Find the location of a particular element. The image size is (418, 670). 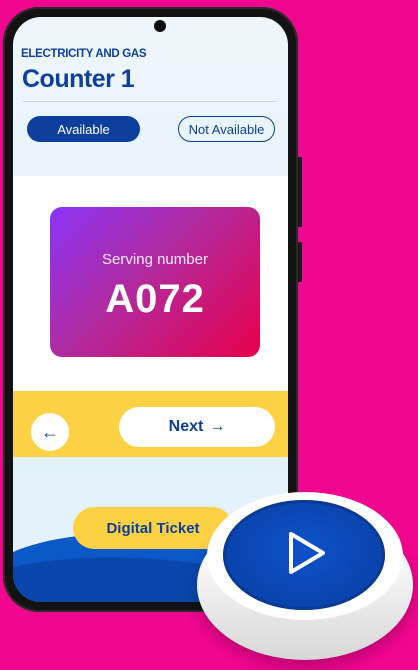

not-available-button: Not Available is located at coordinates (226, 129).